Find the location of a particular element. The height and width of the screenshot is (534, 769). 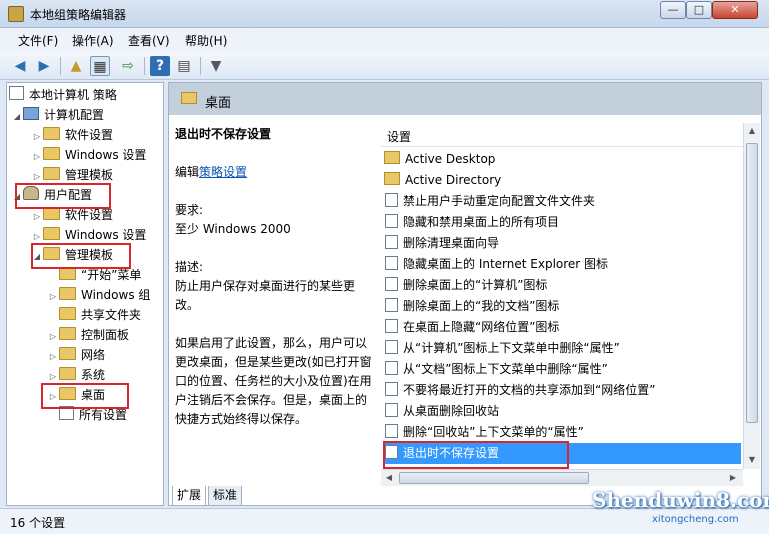

tree-control-panel: ▷ 控制面板 is located at coordinates (88, 335).